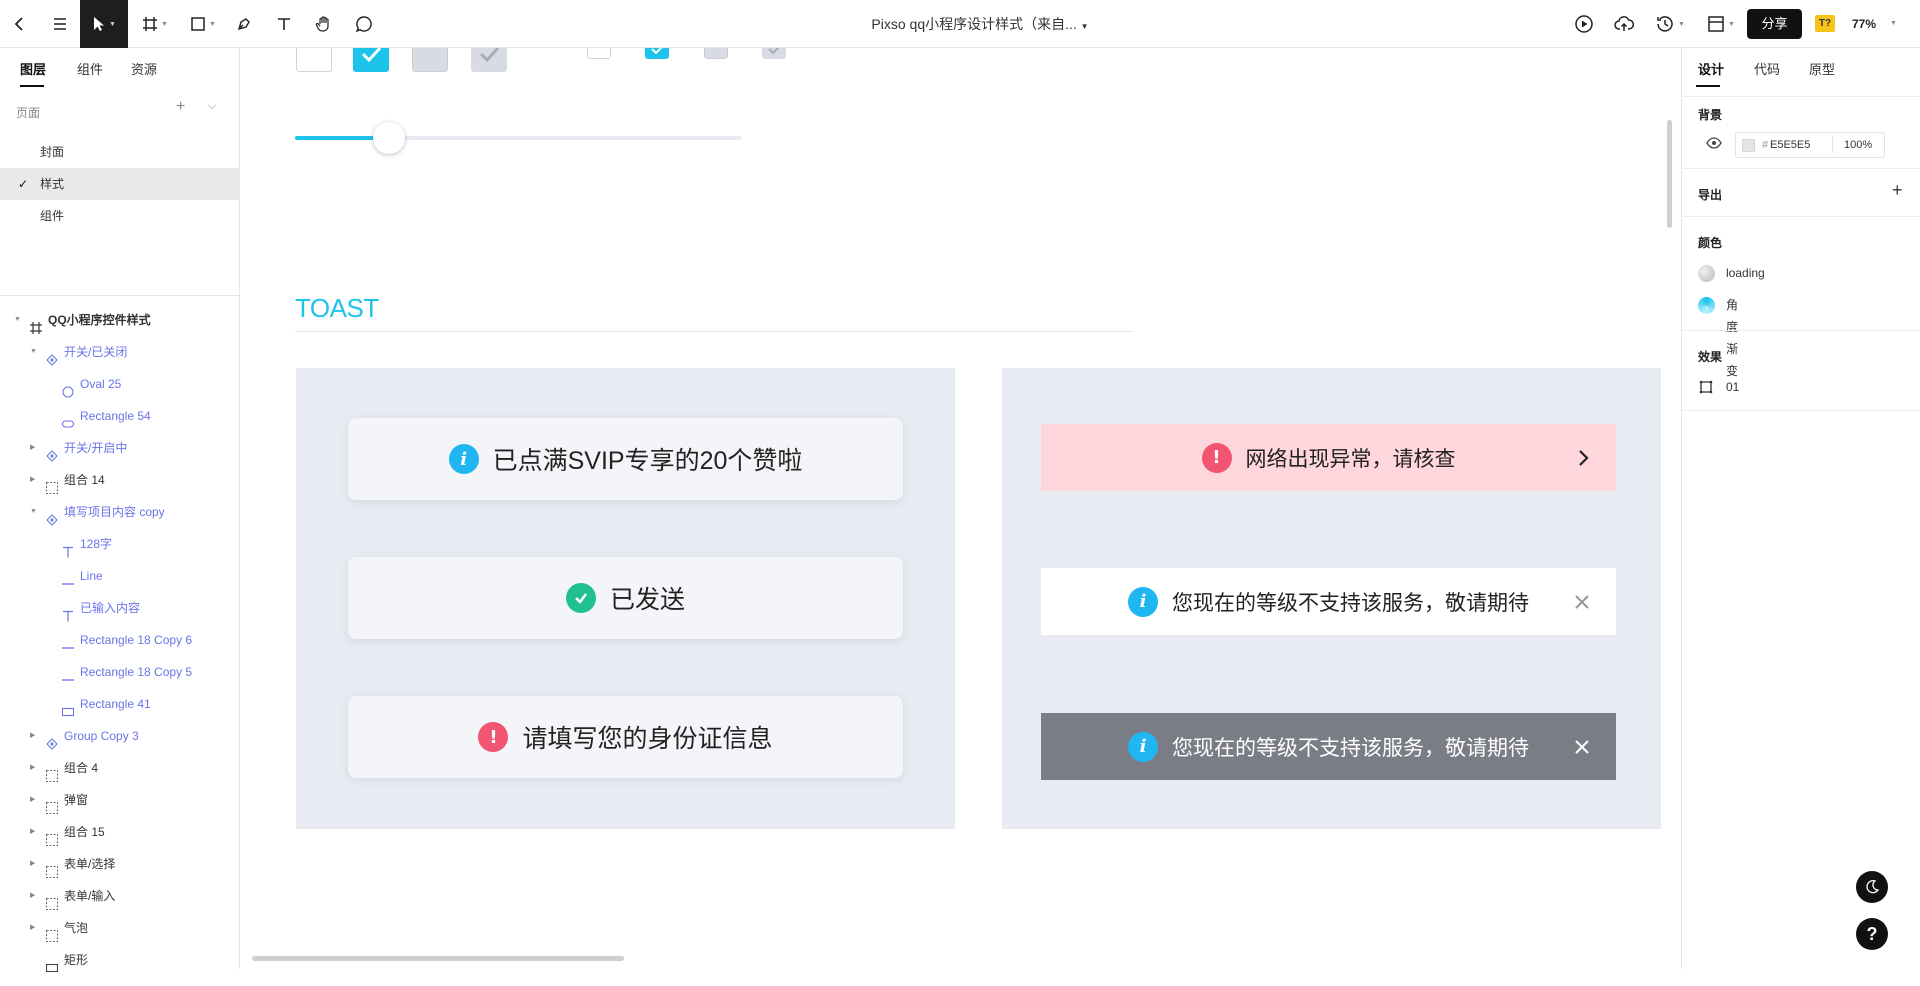 This screenshot has height=986, width=1920. I want to click on layer-row: ▶ 开关/开启中, so click(119, 448).